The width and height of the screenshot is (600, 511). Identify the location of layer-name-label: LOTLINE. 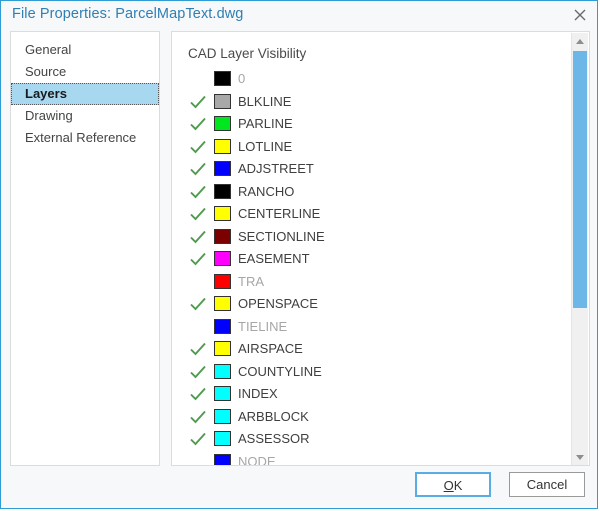
(265, 146).